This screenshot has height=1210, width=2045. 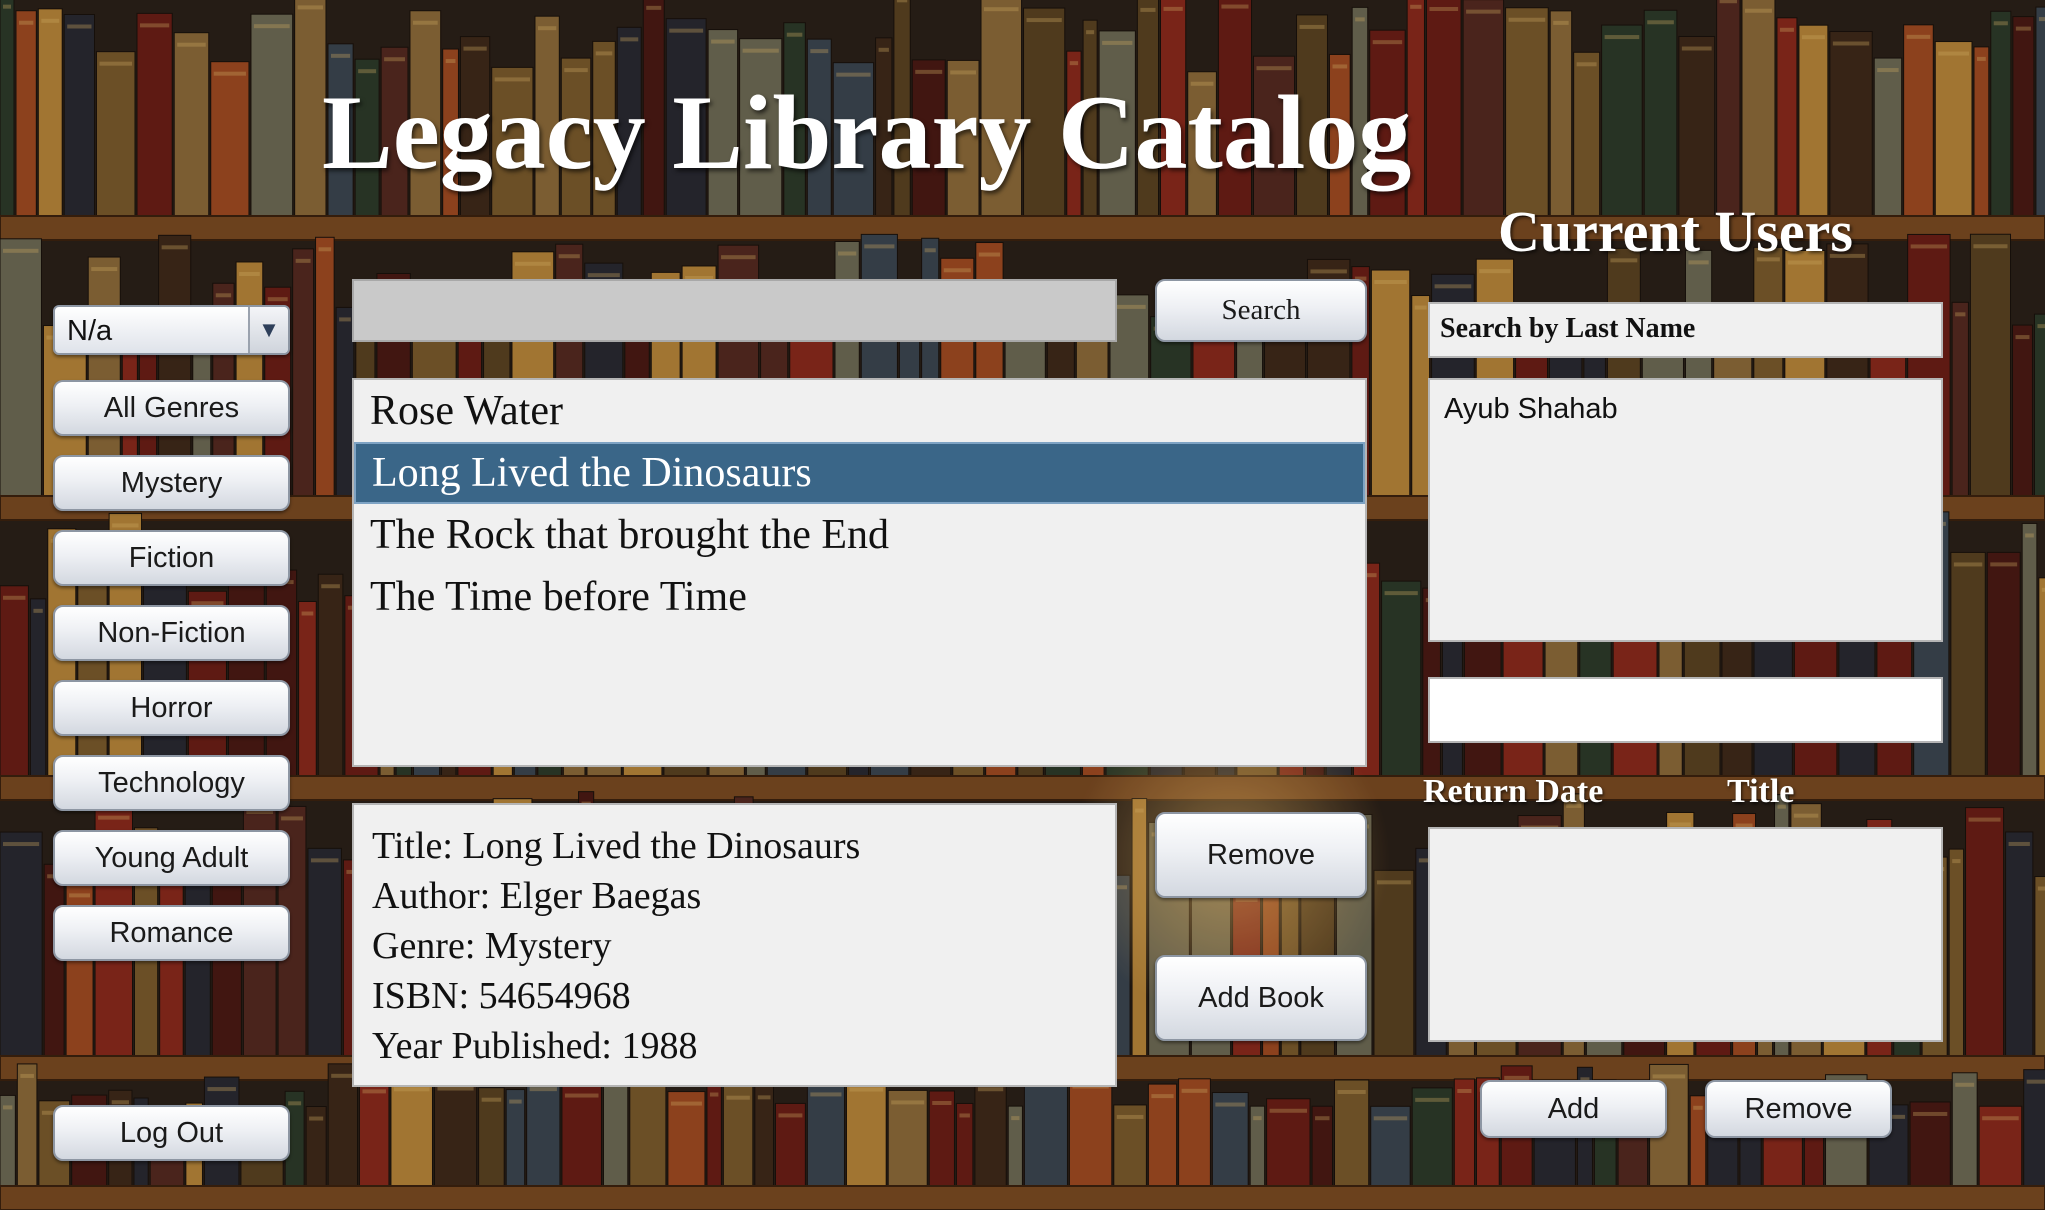 I want to click on book-list-item: The Rock that brought the End, so click(x=859, y=535).